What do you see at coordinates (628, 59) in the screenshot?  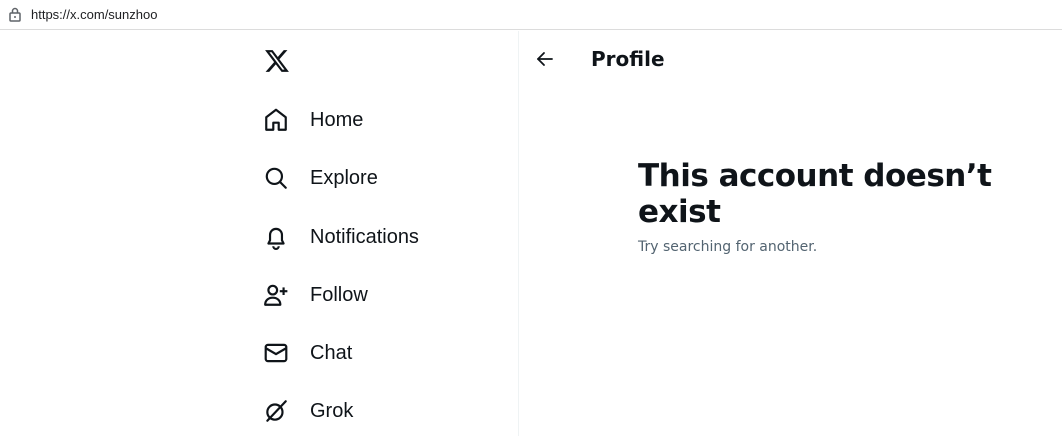 I see `page-title: Profile` at bounding box center [628, 59].